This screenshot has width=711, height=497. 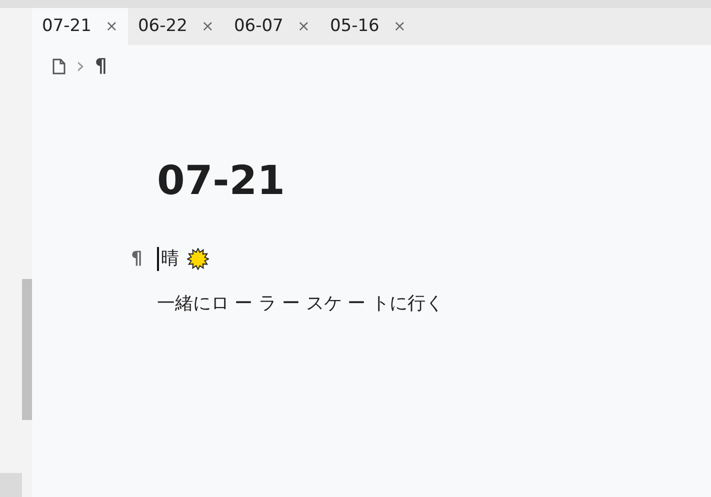 I want to click on tab: 06-07 ×, so click(x=272, y=26).